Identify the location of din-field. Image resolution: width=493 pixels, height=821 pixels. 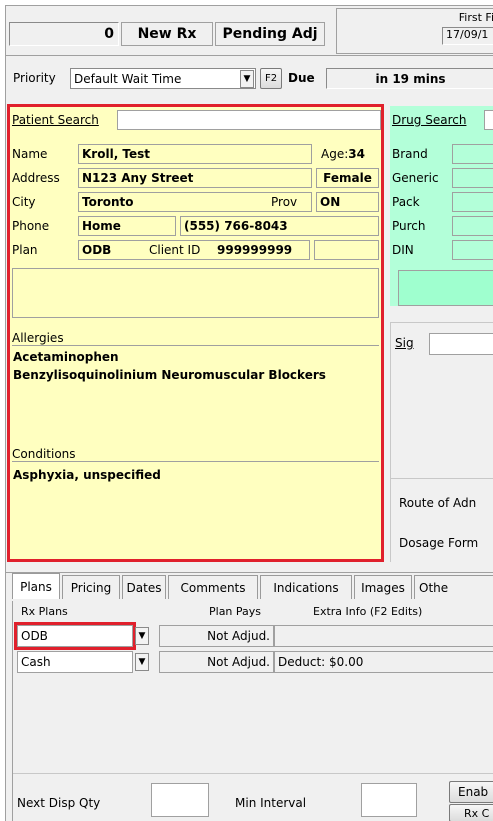
(472, 250).